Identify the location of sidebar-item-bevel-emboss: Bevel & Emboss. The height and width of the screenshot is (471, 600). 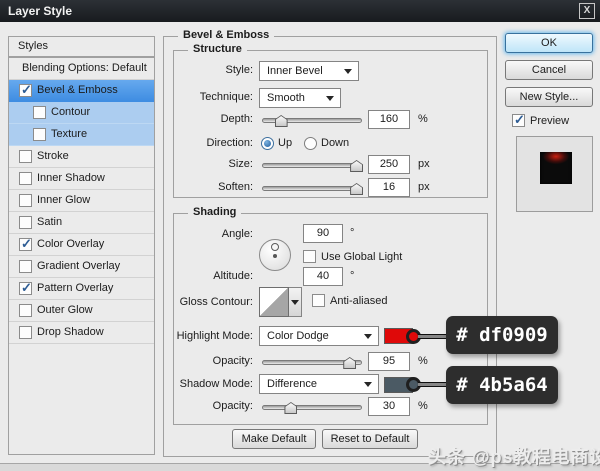
(81, 91).